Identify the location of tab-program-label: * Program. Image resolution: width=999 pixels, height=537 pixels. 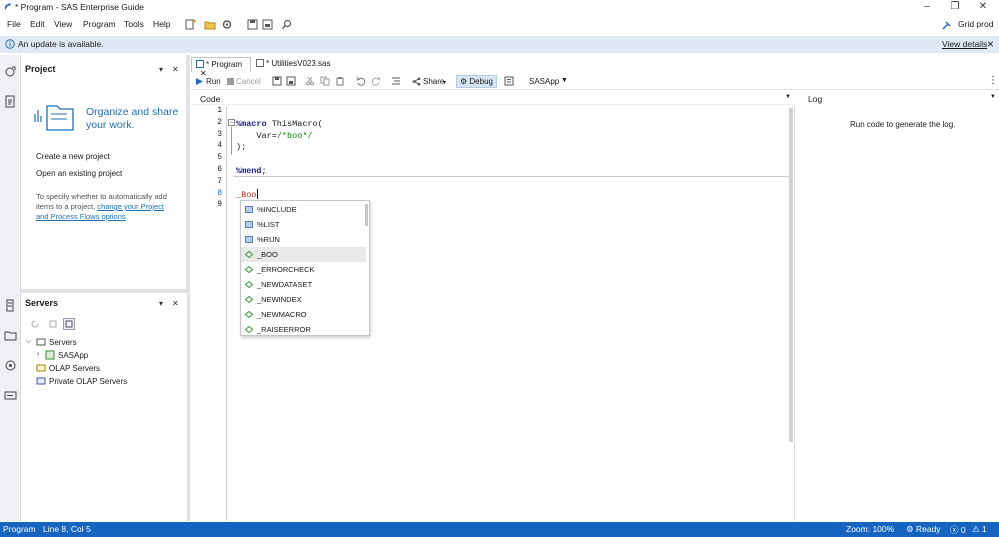
(224, 64).